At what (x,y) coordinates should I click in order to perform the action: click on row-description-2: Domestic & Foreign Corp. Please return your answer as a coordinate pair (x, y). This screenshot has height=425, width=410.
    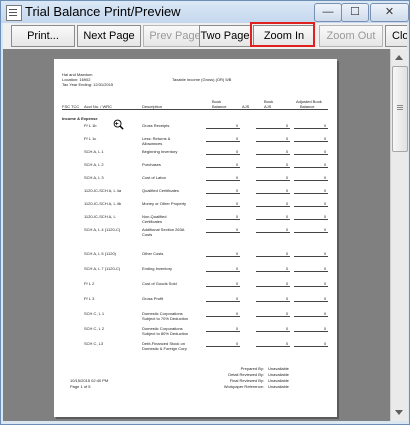
    Looking at the image, I should click on (164, 348).